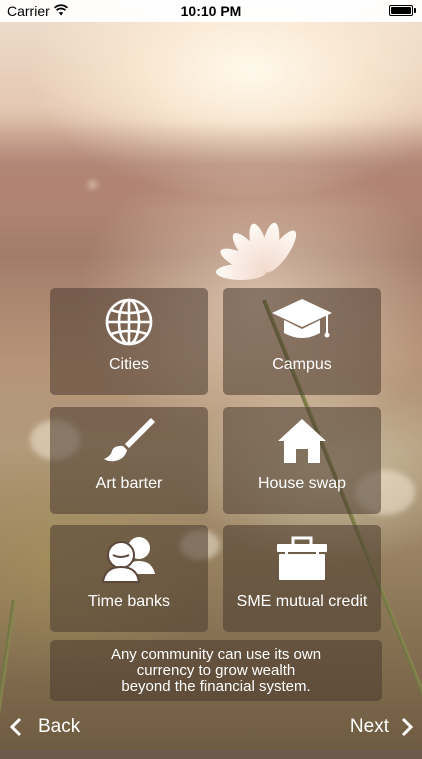 The width and height of the screenshot is (422, 759). Describe the element at coordinates (216, 654) in the screenshot. I see `info-line: Any community can use its own` at that location.